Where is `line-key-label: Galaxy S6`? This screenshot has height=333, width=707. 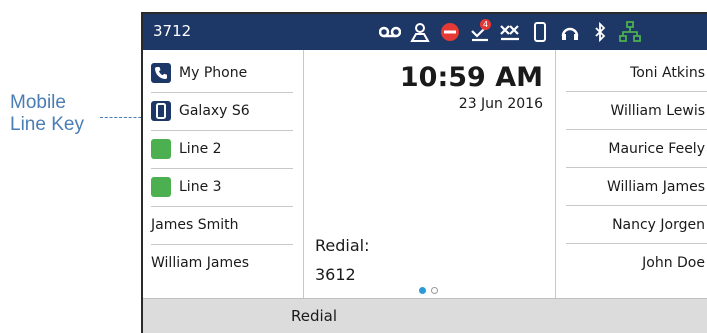 line-key-label: Galaxy S6 is located at coordinates (214, 111).